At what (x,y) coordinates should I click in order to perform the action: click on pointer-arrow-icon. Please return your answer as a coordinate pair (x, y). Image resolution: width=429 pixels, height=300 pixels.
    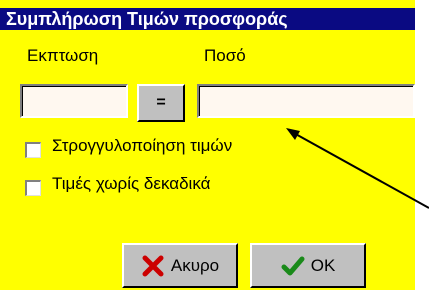
    Looking at the image, I should click on (357, 168).